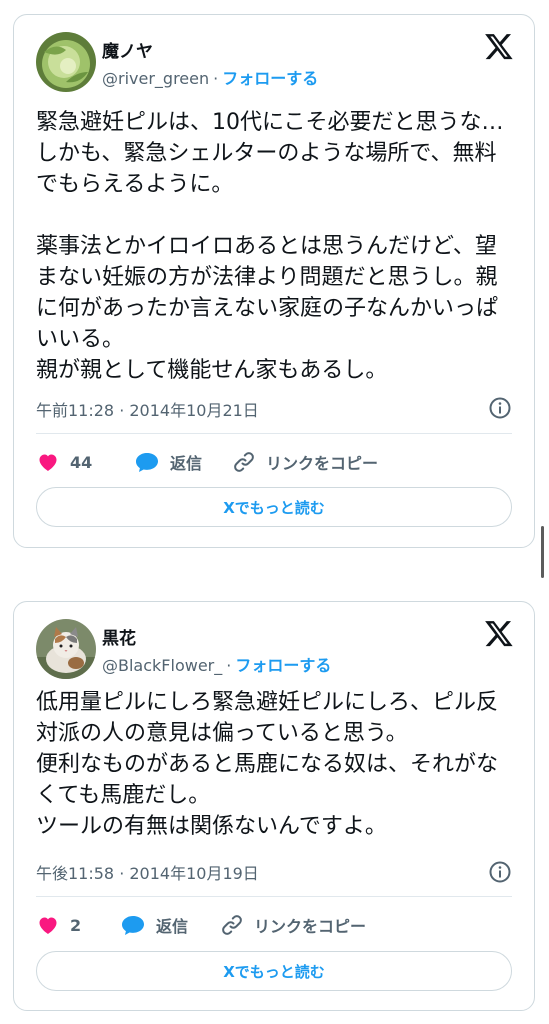 This screenshot has width=549, height=1024. I want to click on cat-avatar-icon, so click(66, 649).